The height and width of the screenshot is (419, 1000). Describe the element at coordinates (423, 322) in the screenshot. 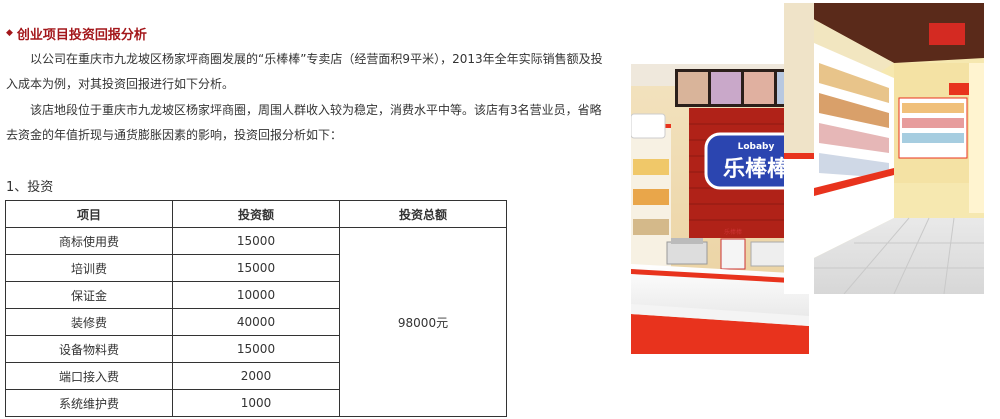

I see `cell-total: 98000元` at that location.